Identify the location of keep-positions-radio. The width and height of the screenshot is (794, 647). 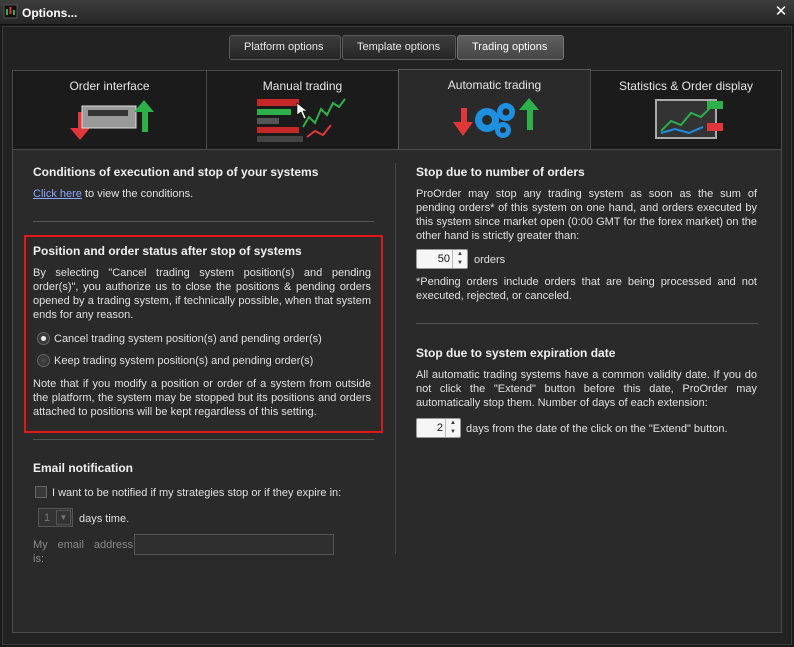
(43, 360).